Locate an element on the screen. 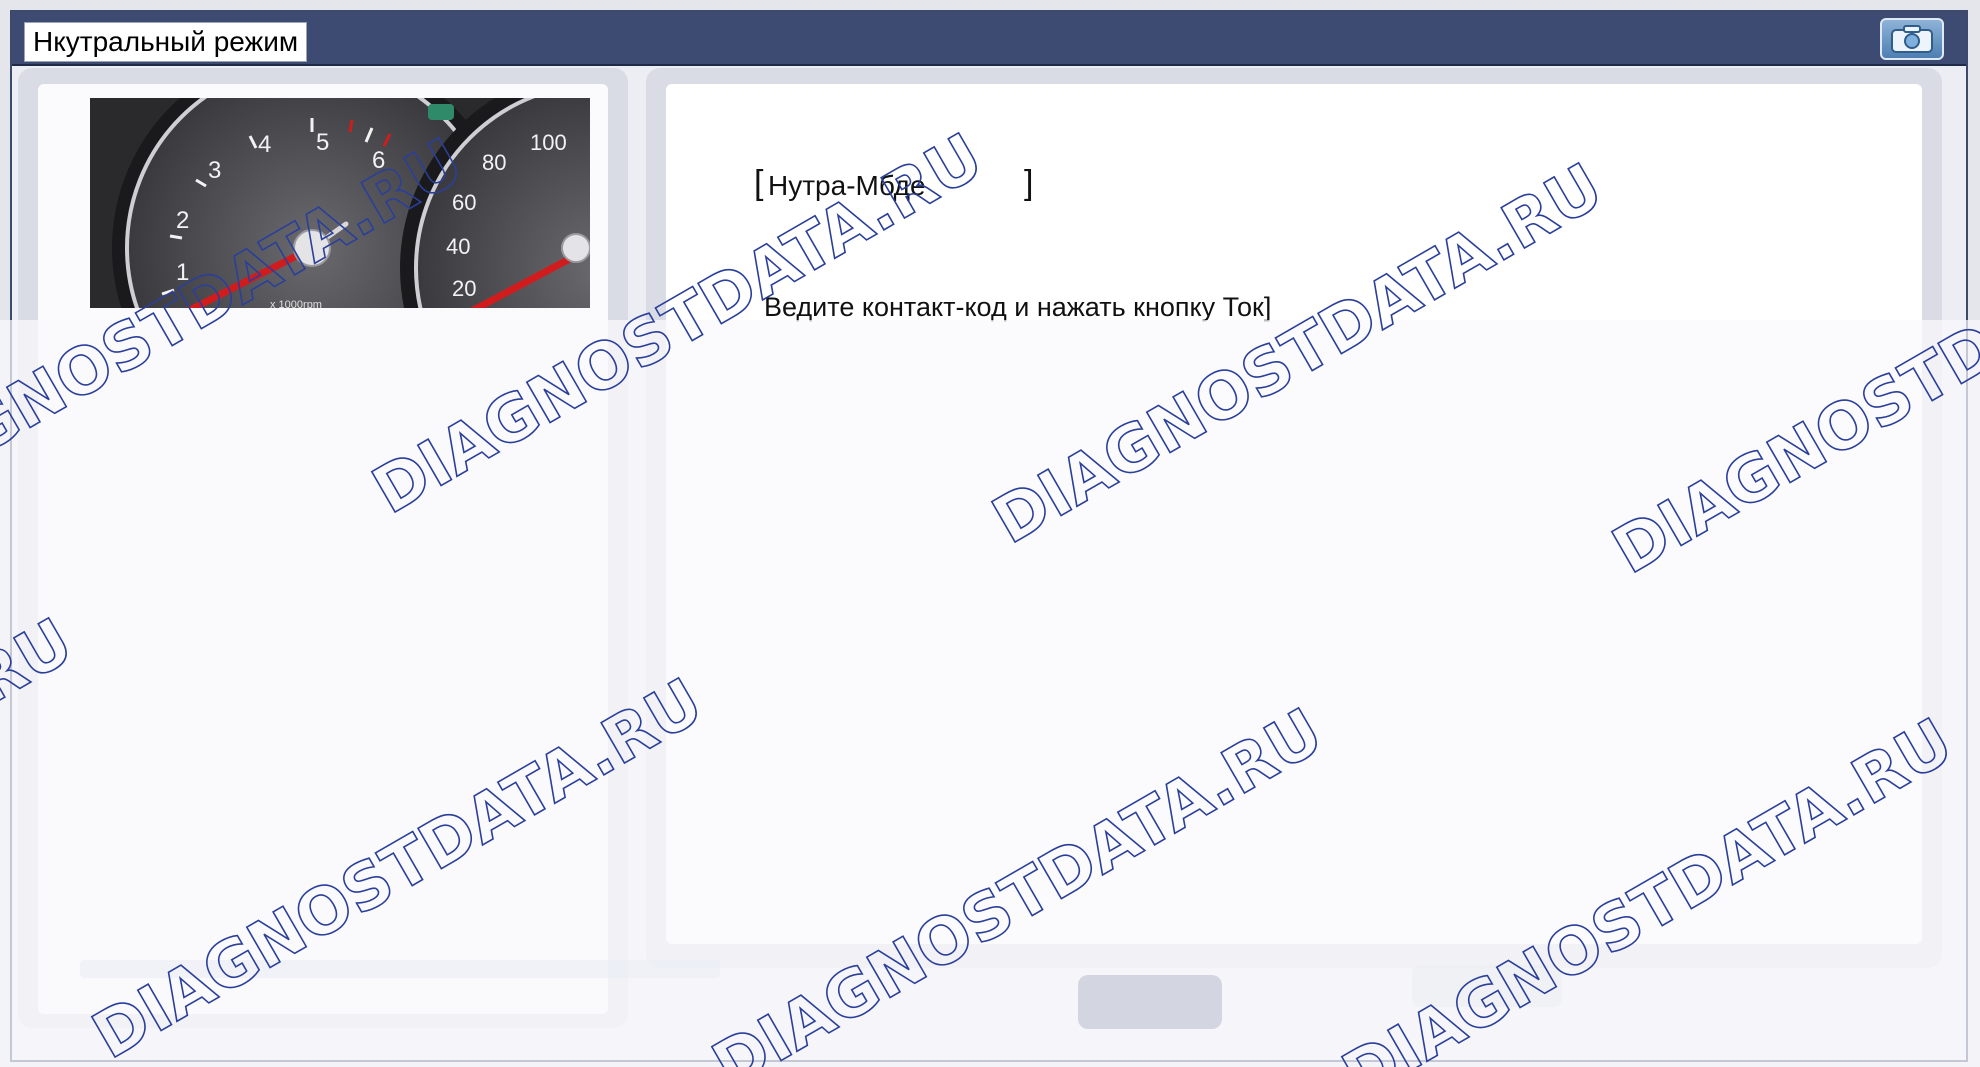 This screenshot has width=1980, height=1067. instrument-cluster-image: 1 2 3 4 5 6 x 1000rpm 20 40 60 80 100 is located at coordinates (340, 203).